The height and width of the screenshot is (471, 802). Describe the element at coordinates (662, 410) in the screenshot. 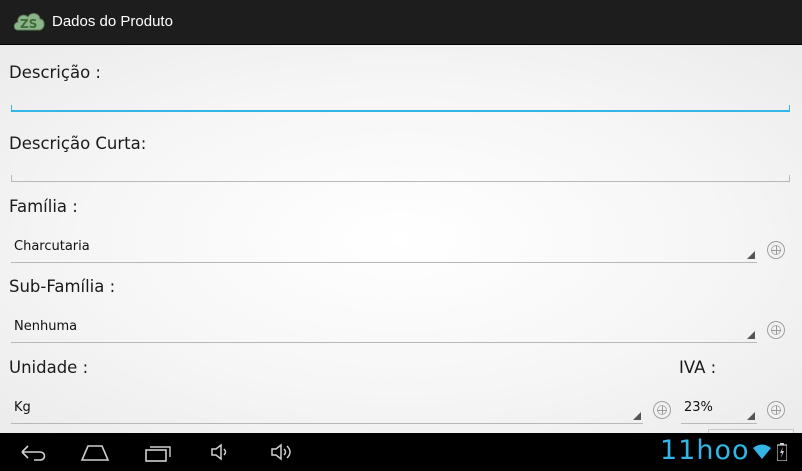

I see `add-unidade-button` at that location.